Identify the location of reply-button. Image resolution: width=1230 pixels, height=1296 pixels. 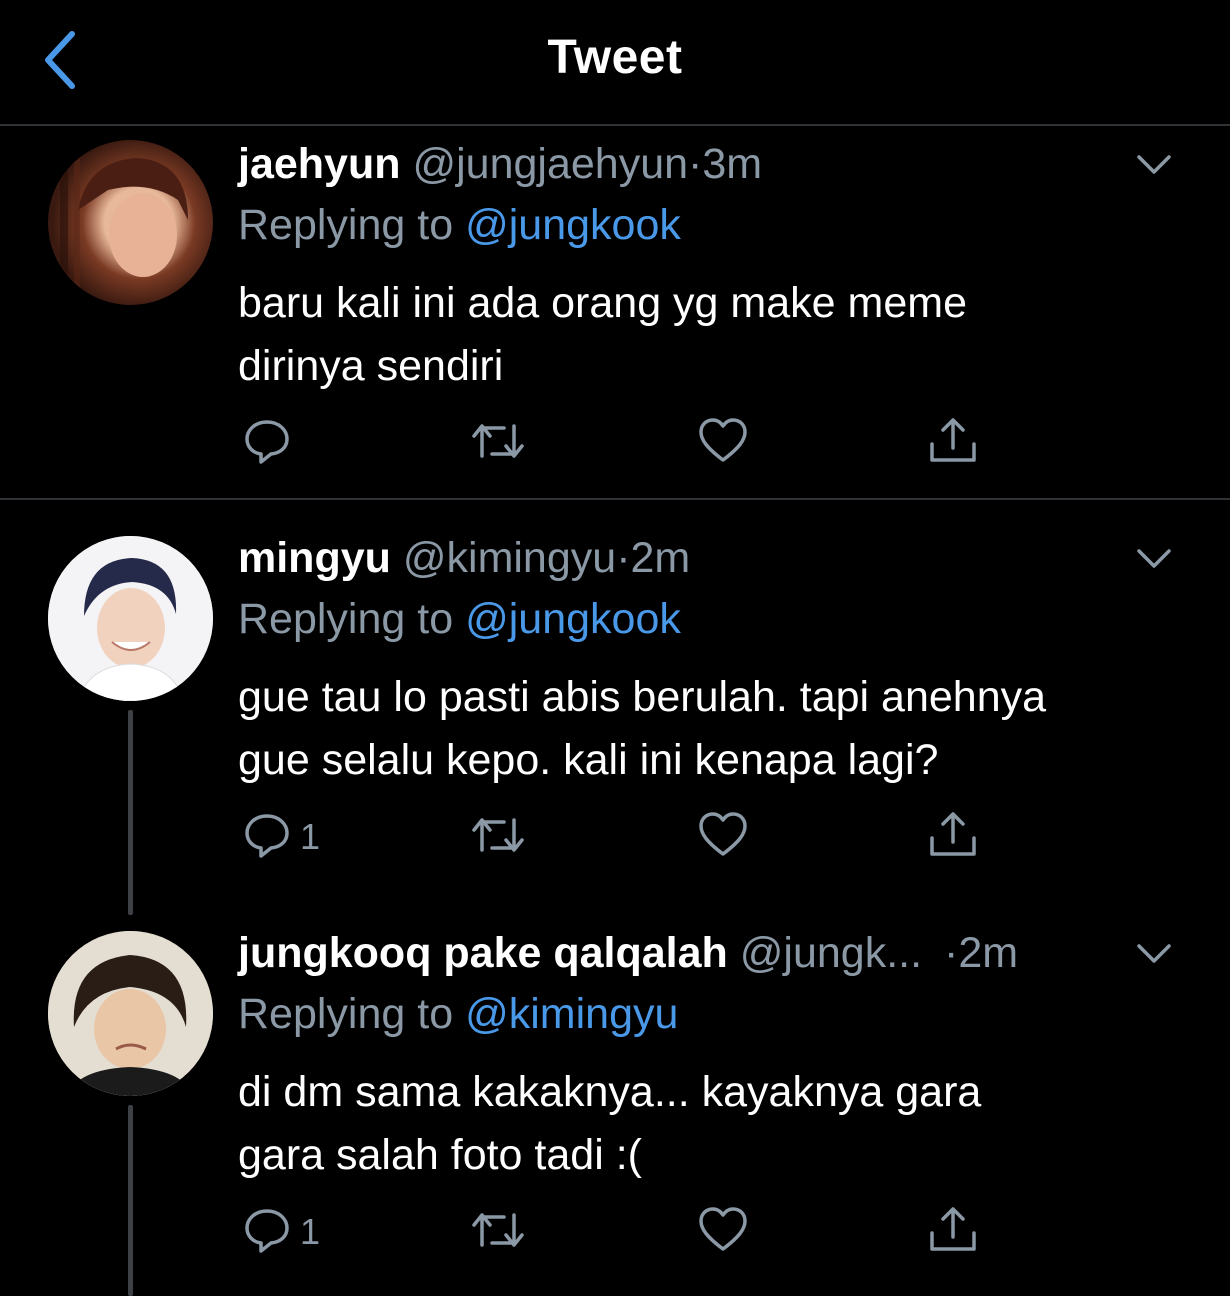
(267, 446).